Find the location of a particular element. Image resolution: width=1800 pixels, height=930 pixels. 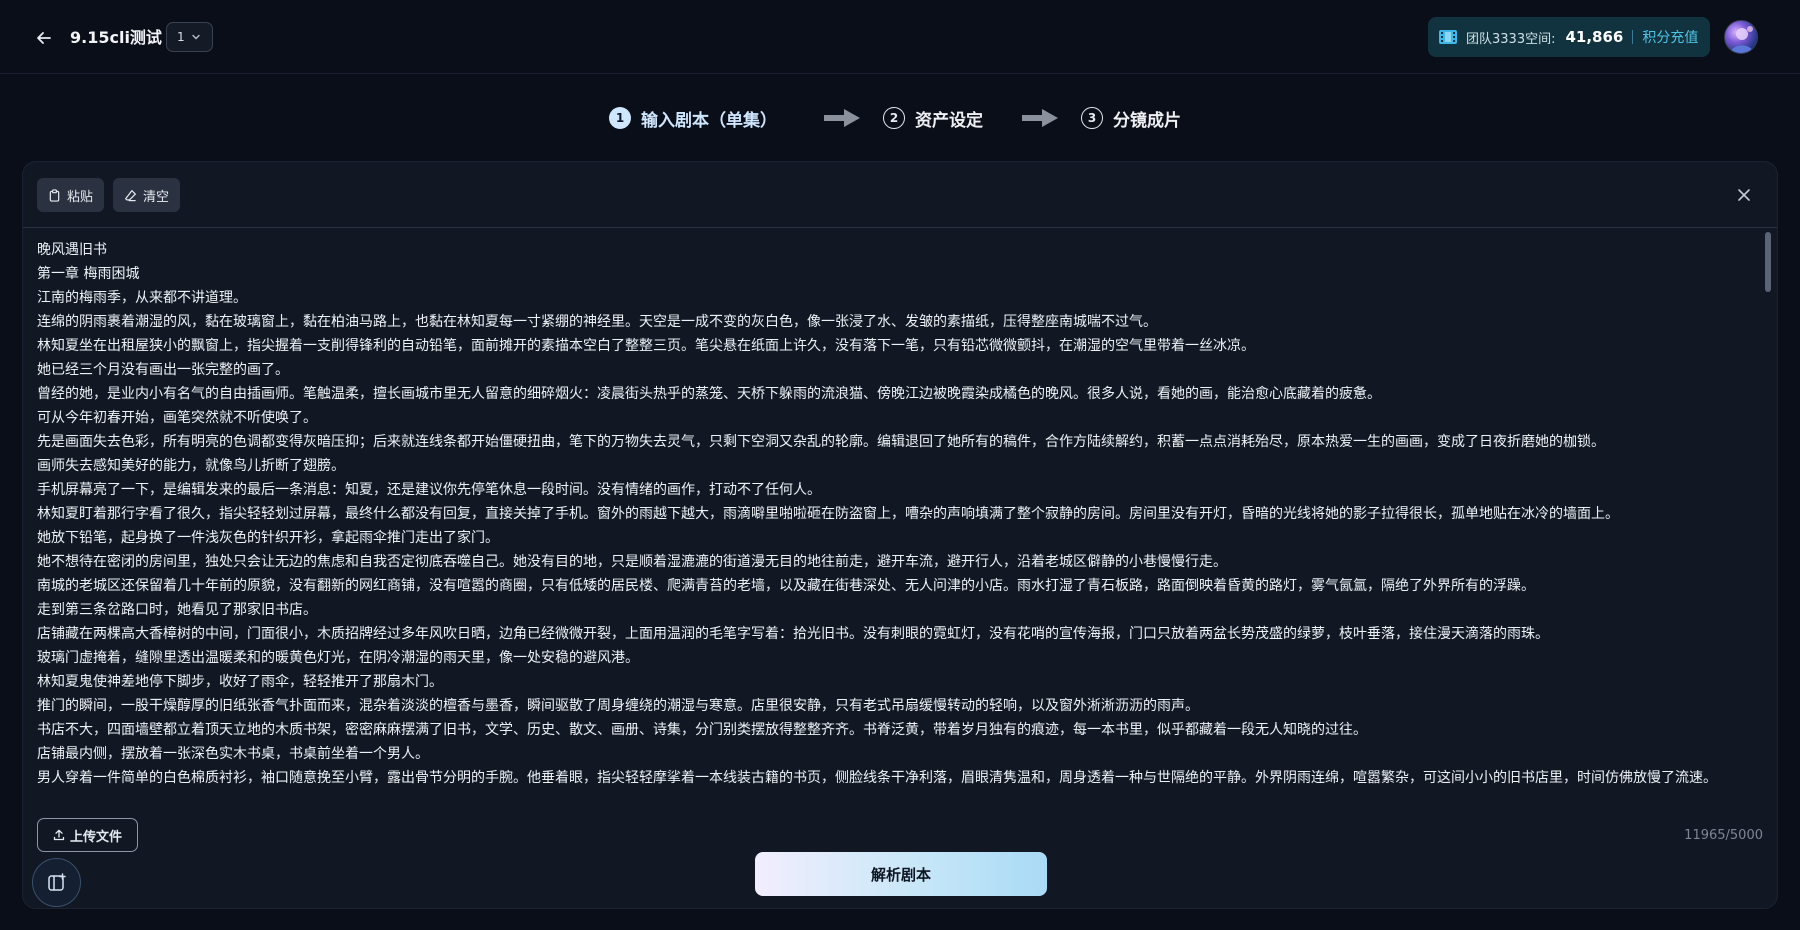

script-line: 第一章 梅雨困城 is located at coordinates (88, 274).